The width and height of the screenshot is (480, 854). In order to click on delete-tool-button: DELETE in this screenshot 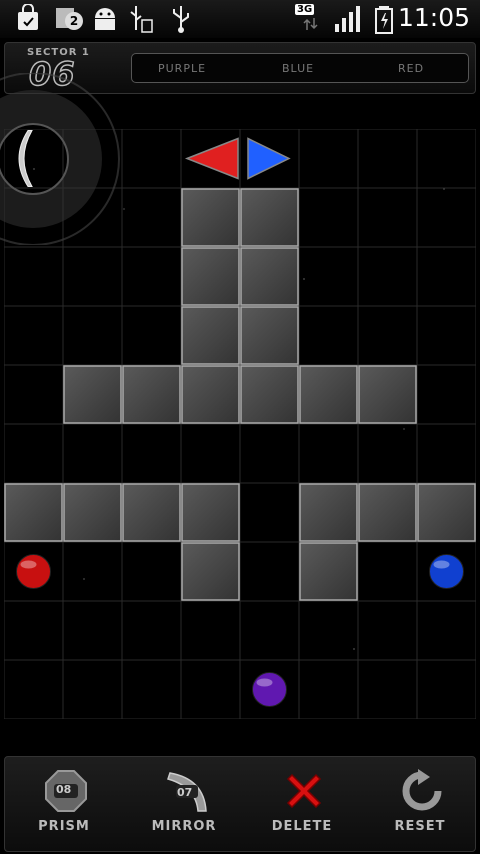, I will do `click(302, 809)`.